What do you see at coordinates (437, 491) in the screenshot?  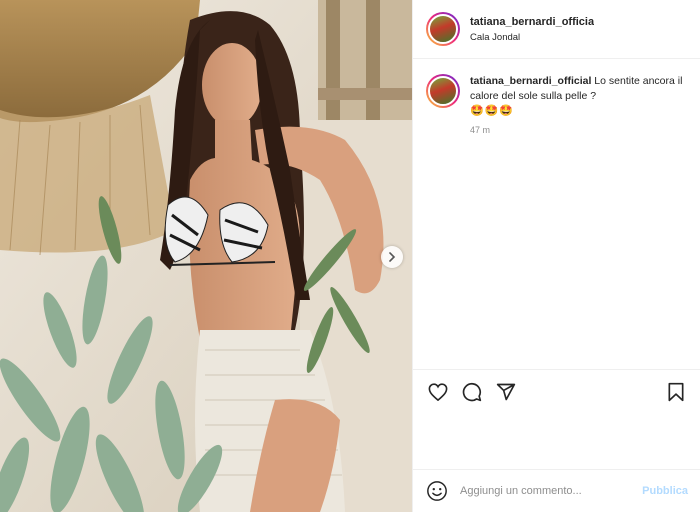 I see `smiley-icon` at bounding box center [437, 491].